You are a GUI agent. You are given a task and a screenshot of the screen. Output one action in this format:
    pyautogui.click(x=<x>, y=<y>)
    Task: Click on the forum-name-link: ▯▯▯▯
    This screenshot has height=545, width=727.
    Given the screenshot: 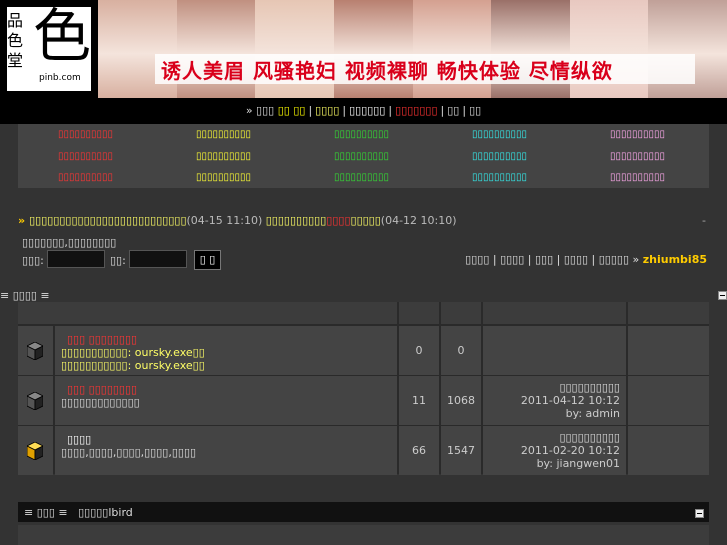 What is the action you would take?
    pyautogui.click(x=79, y=439)
    